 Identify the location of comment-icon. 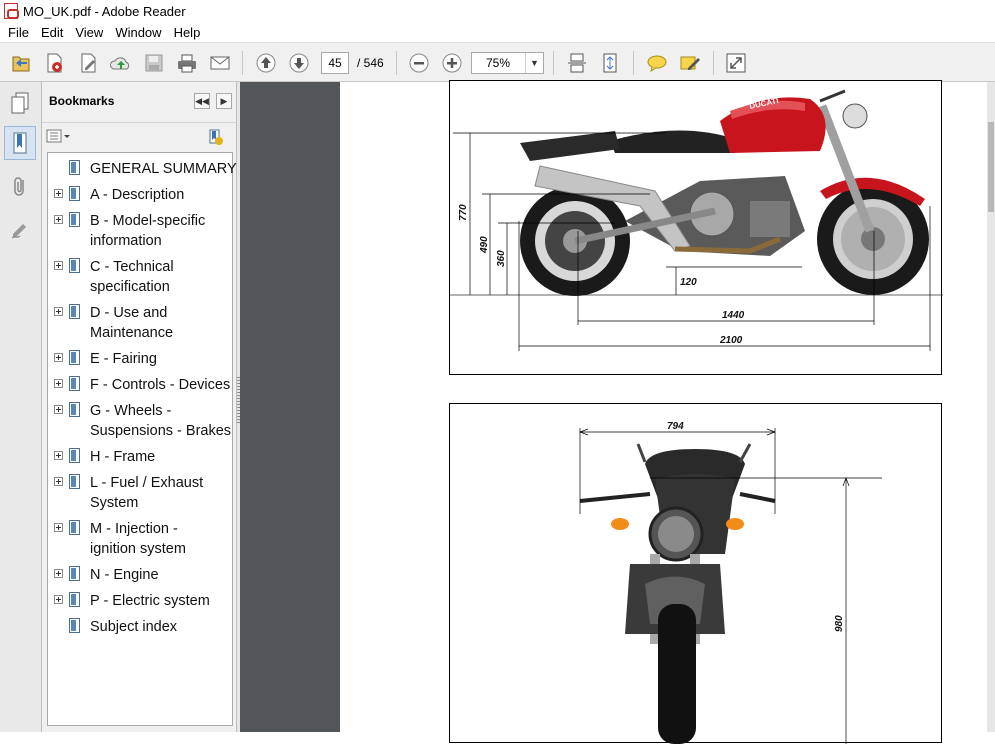
(657, 63).